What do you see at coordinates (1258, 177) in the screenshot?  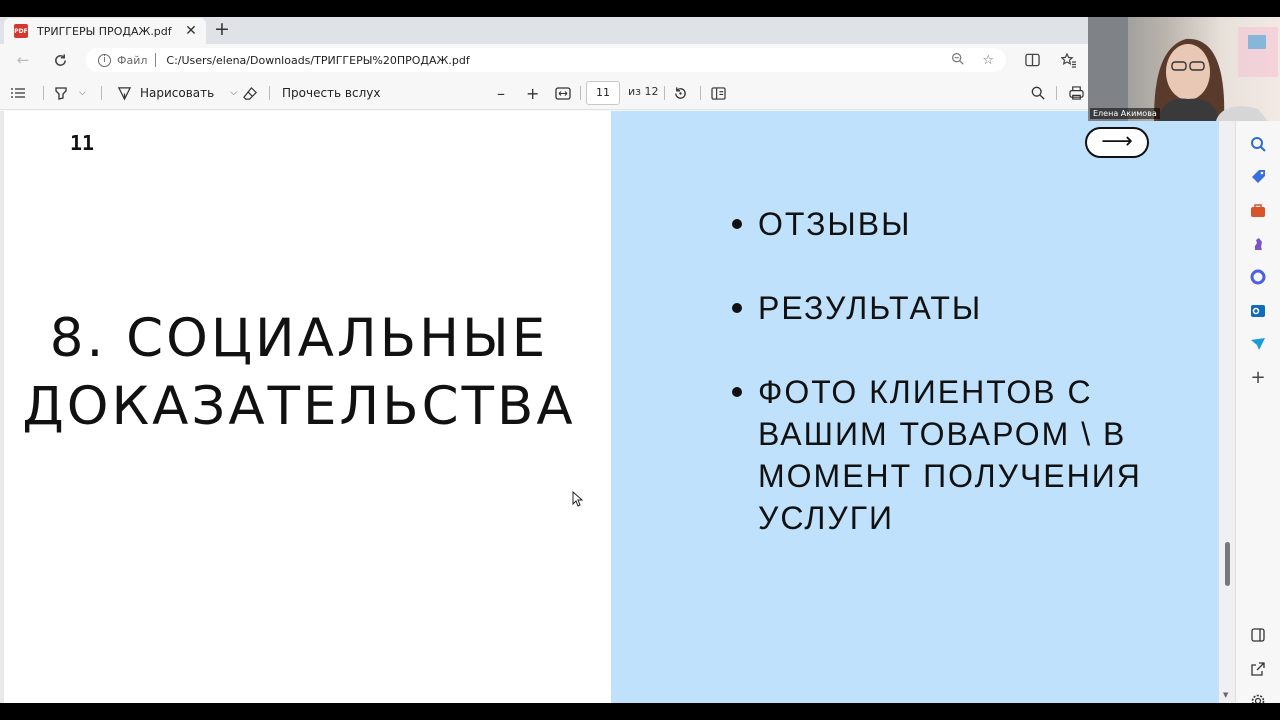 I see `shopping-tag-icon` at bounding box center [1258, 177].